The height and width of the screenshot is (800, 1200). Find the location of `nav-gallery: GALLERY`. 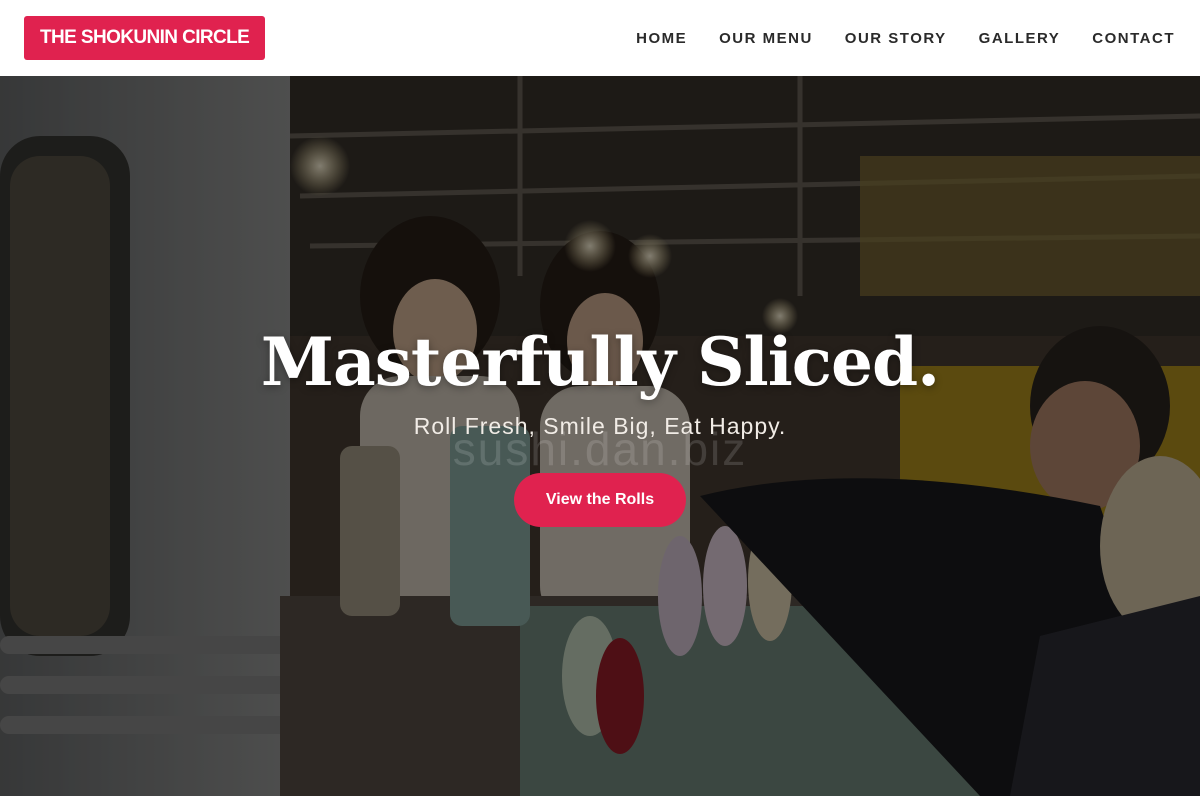

nav-gallery: GALLERY is located at coordinates (1020, 38).